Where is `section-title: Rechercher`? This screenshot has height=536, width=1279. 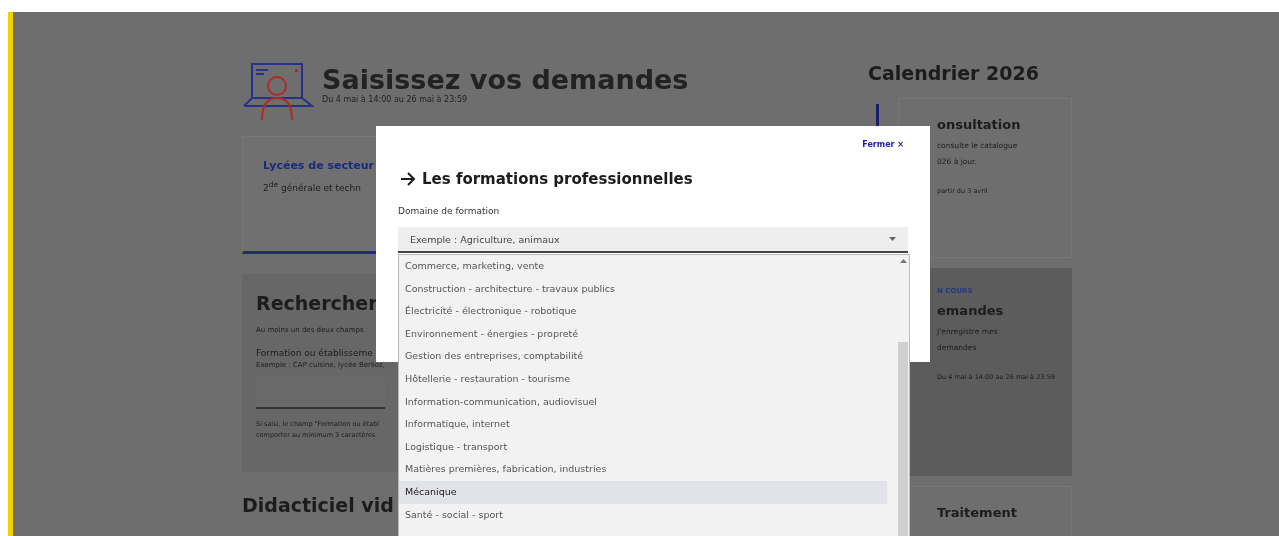
section-title: Rechercher is located at coordinates (317, 303).